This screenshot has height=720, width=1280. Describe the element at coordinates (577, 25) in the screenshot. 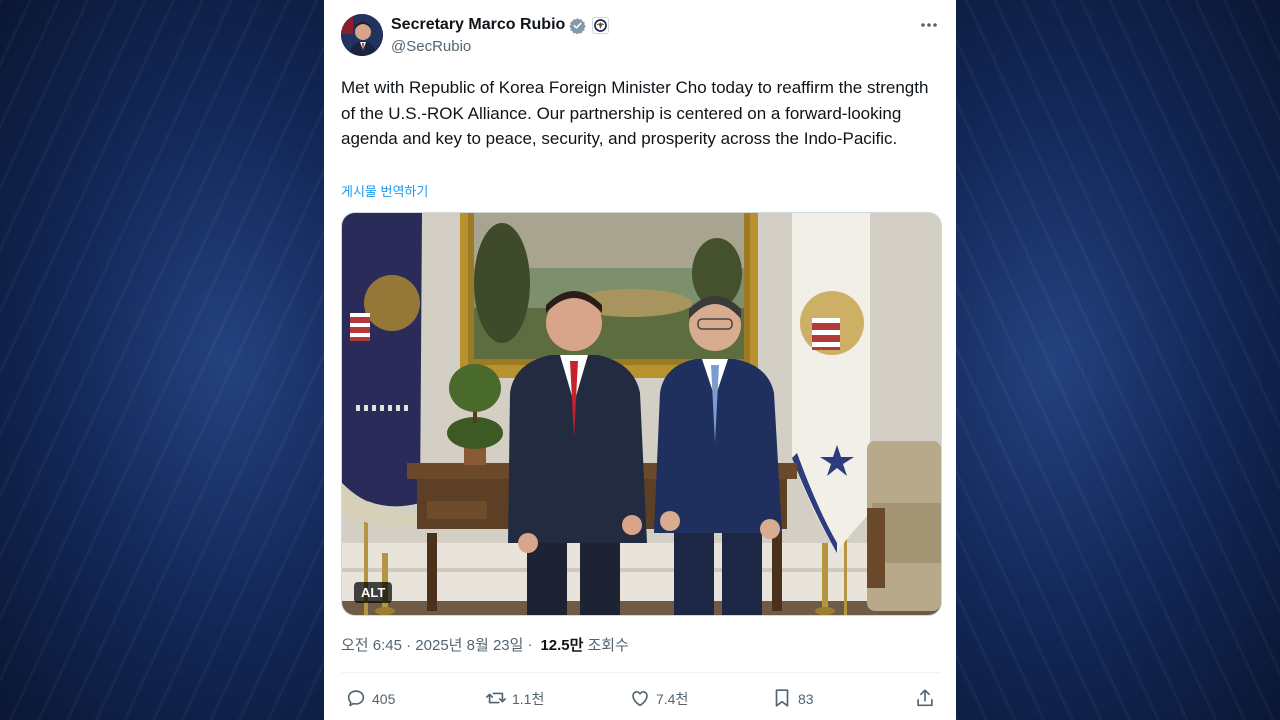

I see `verified-badge-icon` at that location.